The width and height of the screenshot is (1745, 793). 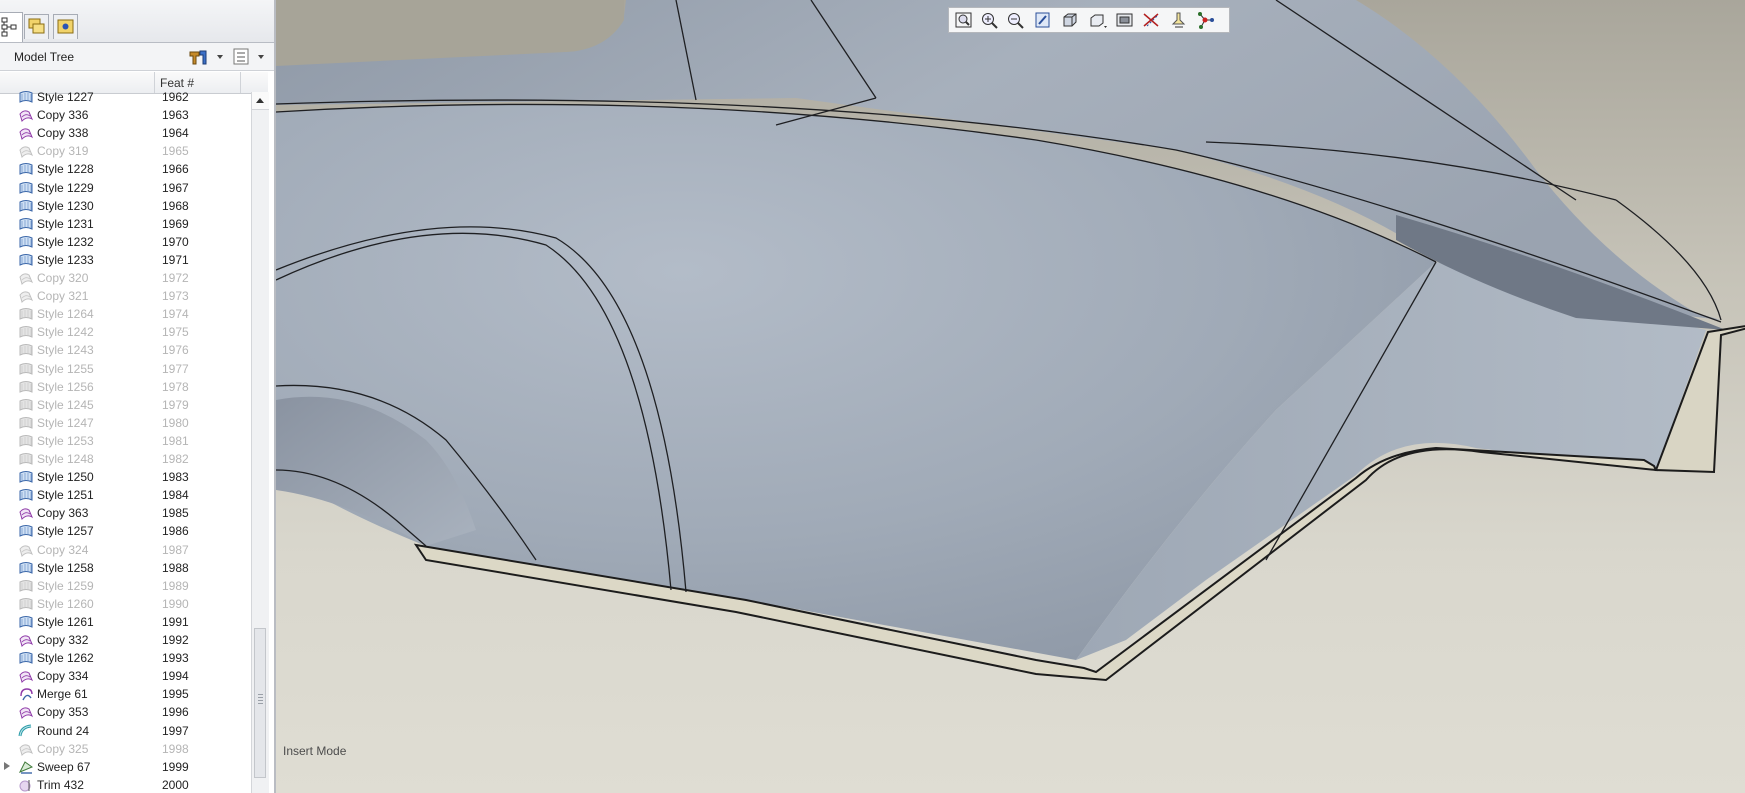 I want to click on feature-name: Style 1233, so click(x=65, y=259).